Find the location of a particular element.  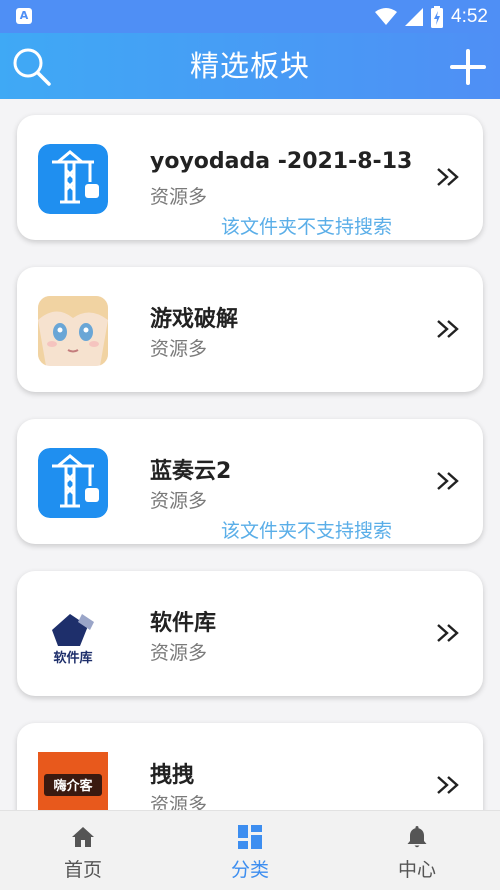

board-title: 蓝奏云2 is located at coordinates (191, 471).